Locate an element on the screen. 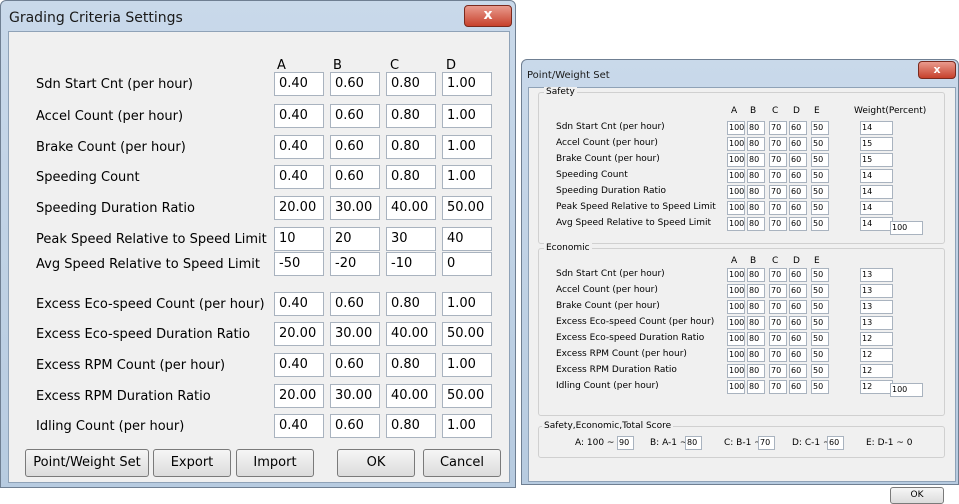 The width and height of the screenshot is (959, 504). criteria-field: -50 is located at coordinates (299, 264).